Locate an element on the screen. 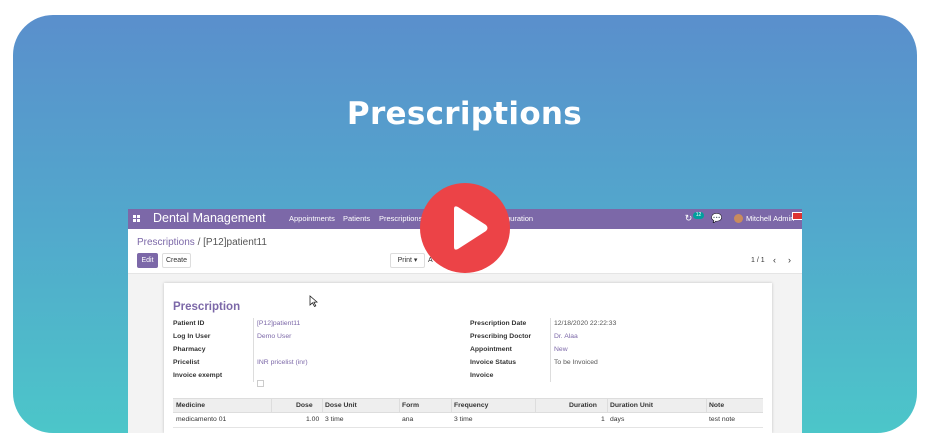  breadcrumb: Prescriptions / [P12]patient11 is located at coordinates (202, 242).